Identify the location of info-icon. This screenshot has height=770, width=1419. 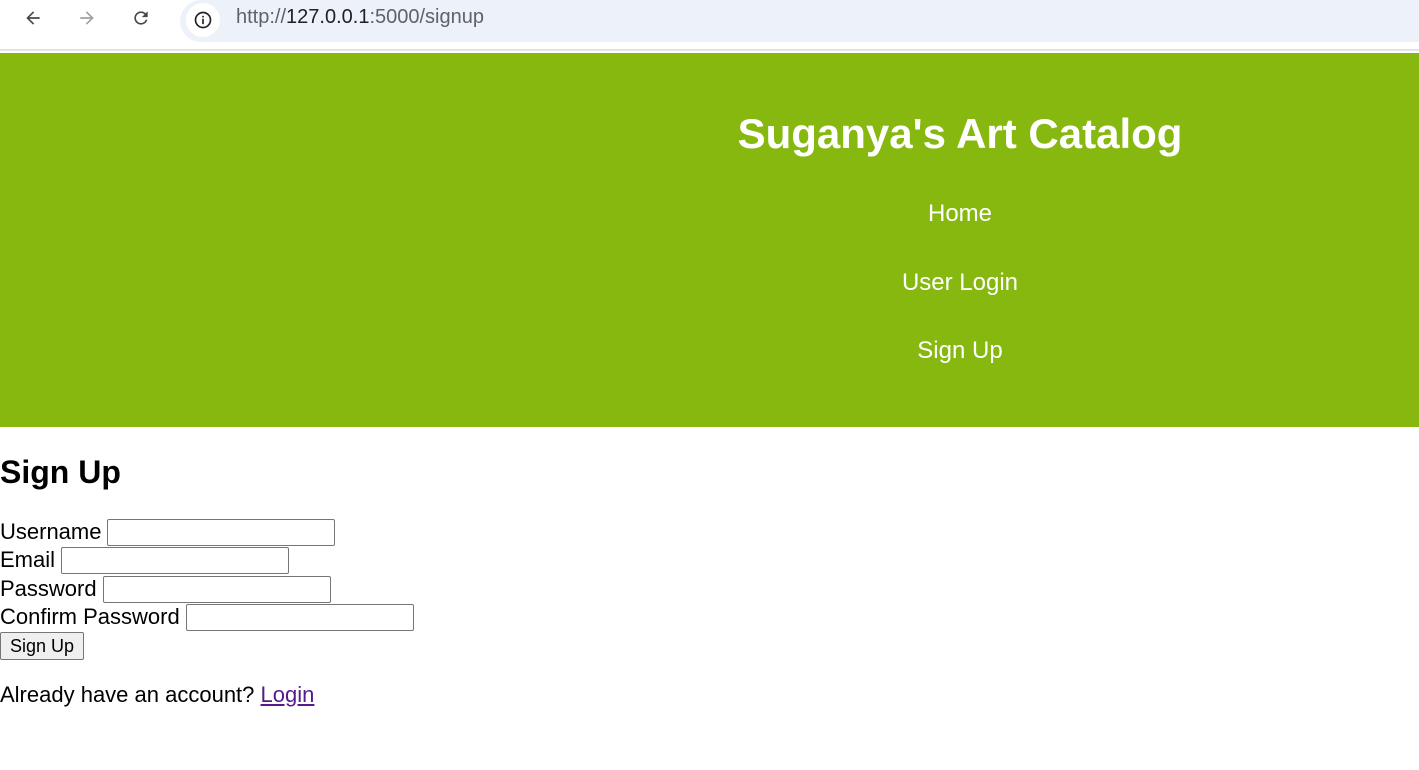
(203, 20).